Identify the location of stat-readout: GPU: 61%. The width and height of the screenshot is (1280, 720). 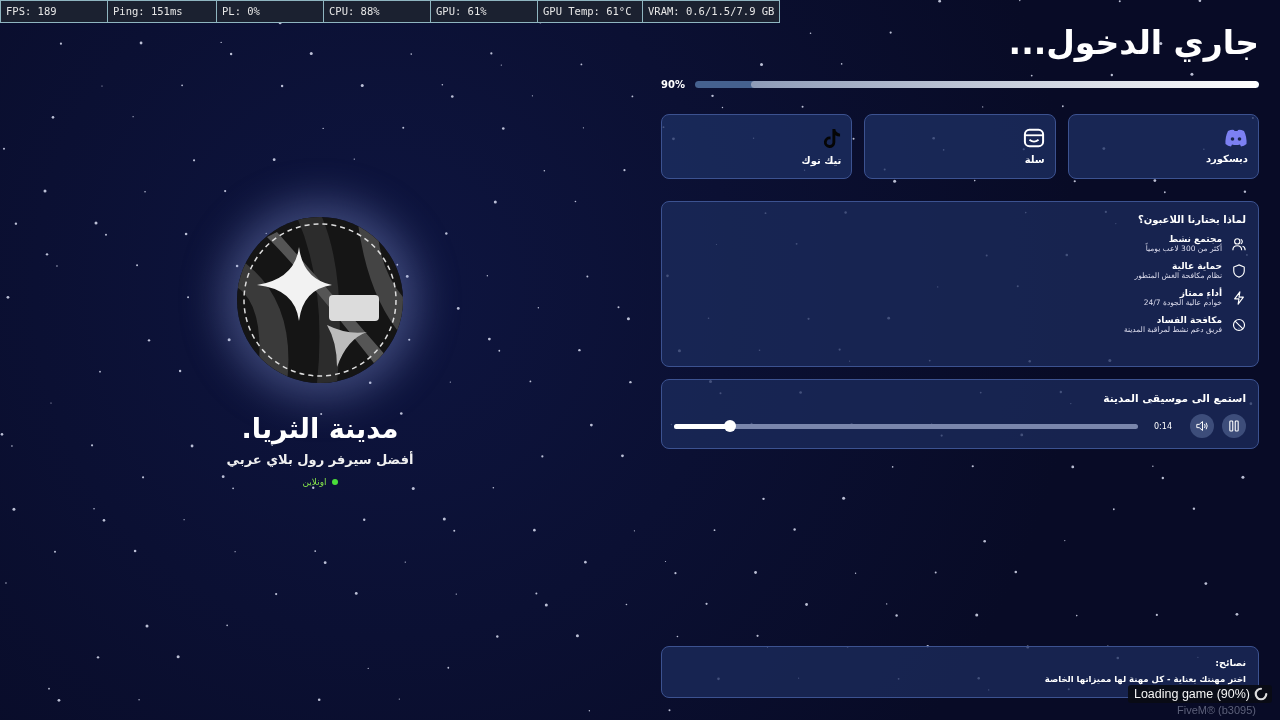
(484, 11).